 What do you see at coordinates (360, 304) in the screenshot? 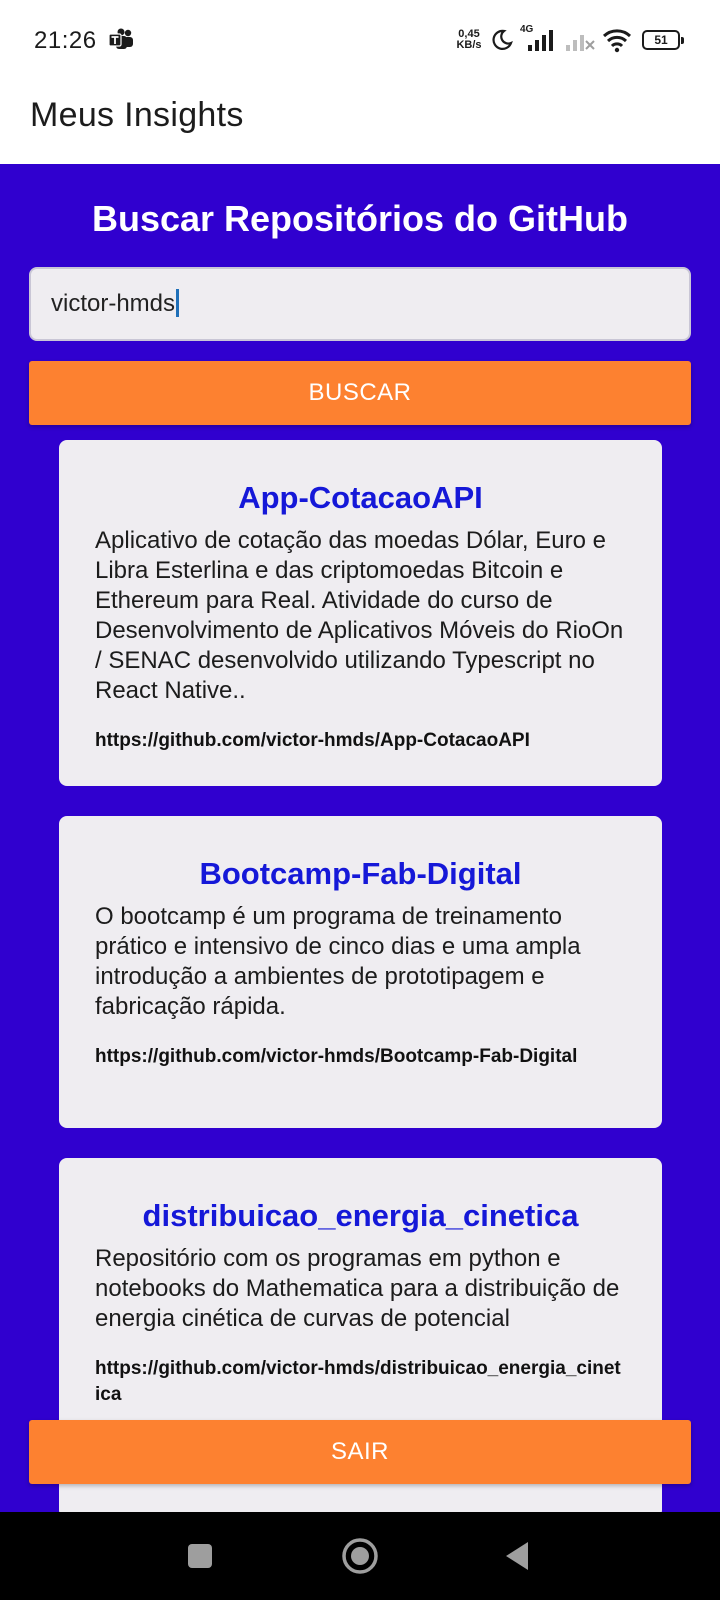
I see `search-input: victor-hmds` at bounding box center [360, 304].